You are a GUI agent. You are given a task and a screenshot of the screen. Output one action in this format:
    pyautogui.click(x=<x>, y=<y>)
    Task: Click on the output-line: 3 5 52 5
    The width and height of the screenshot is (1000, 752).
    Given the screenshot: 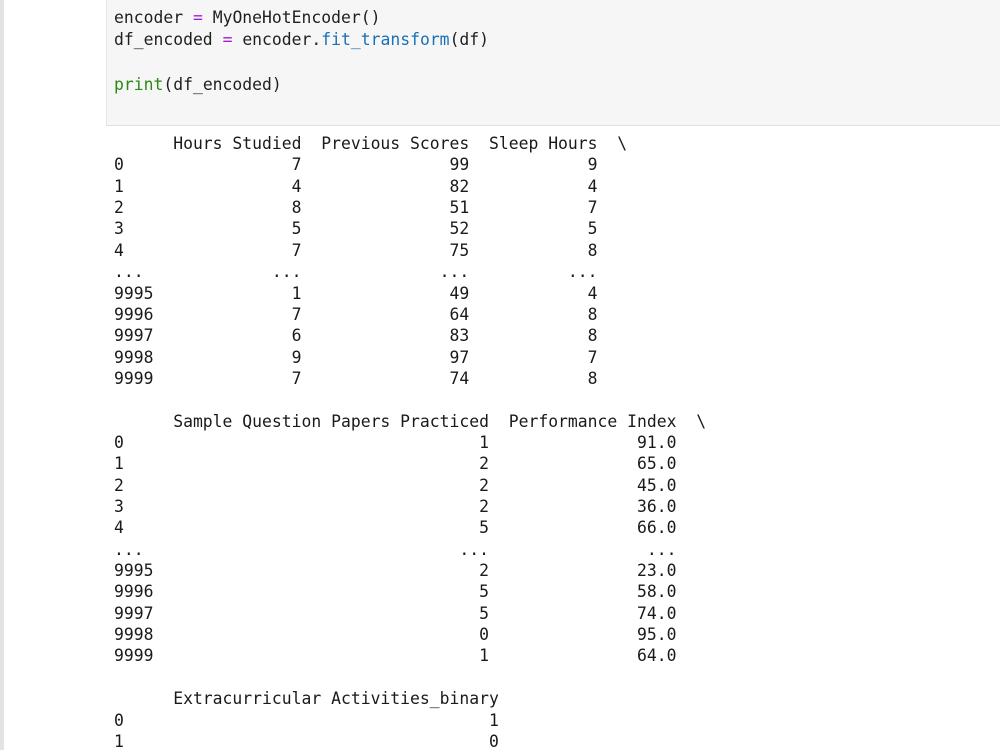 What is the action you would take?
    pyautogui.click(x=371, y=229)
    